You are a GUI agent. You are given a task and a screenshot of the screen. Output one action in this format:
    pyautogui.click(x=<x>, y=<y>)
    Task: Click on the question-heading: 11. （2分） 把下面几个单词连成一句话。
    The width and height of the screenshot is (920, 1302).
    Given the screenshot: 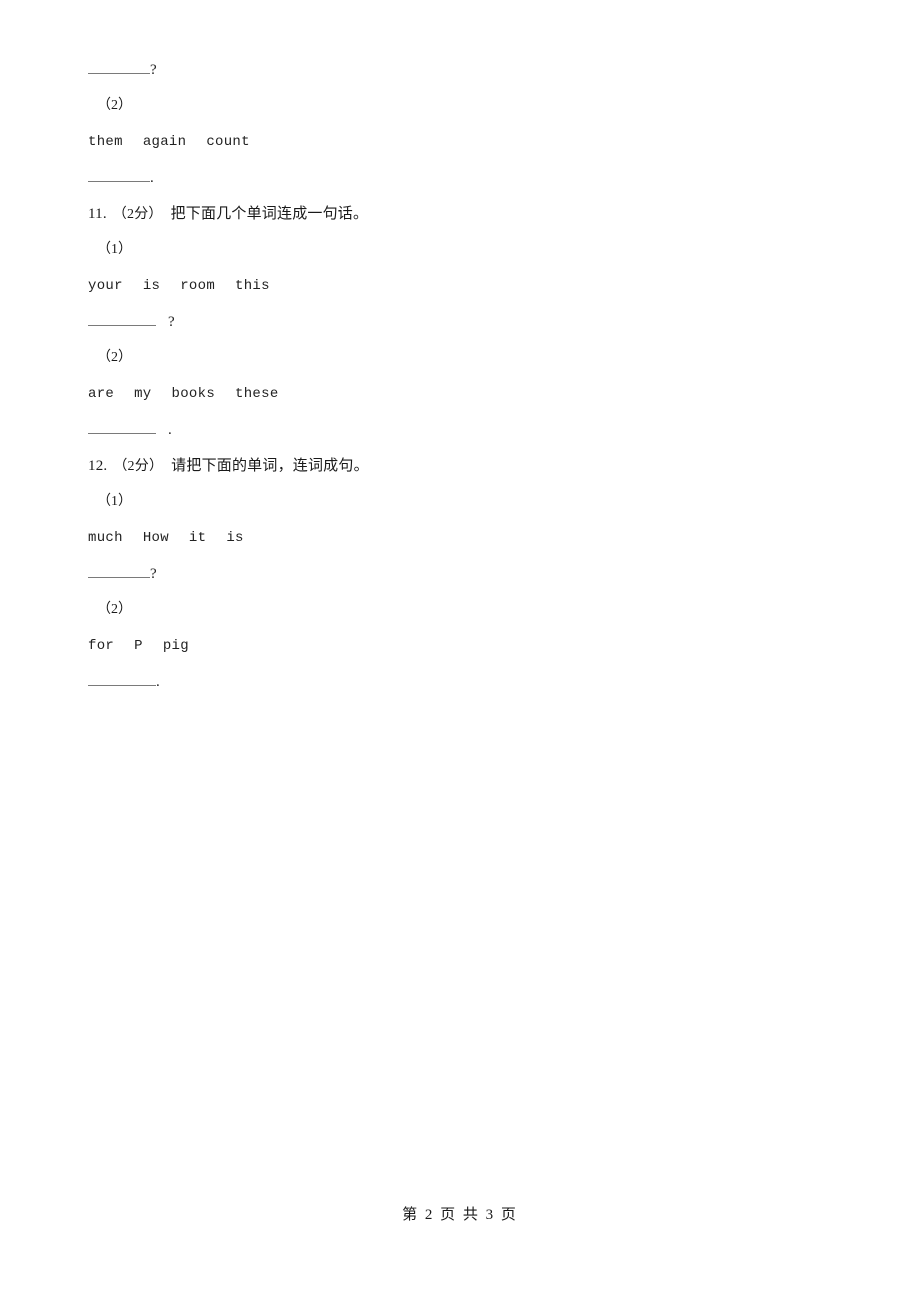 What is the action you would take?
    pyautogui.click(x=468, y=214)
    